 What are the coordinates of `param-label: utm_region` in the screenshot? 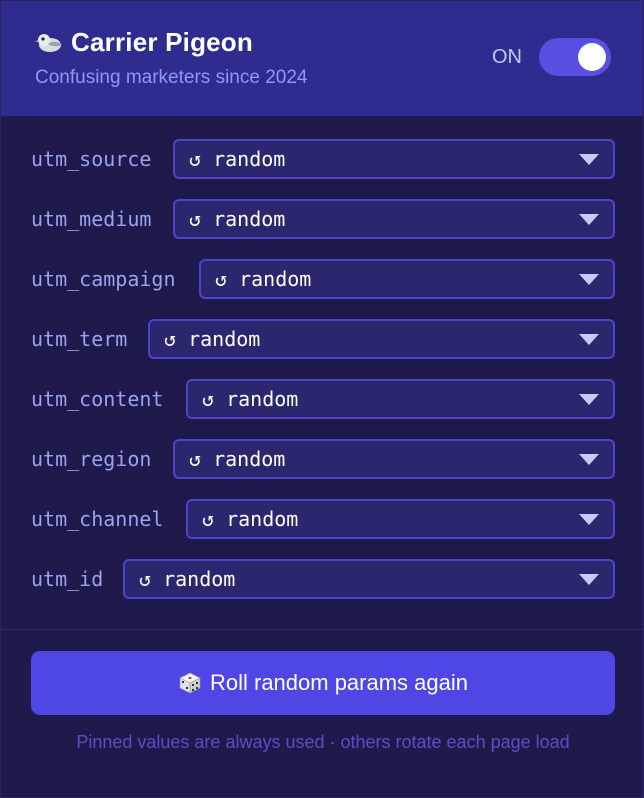 It's located at (91, 459).